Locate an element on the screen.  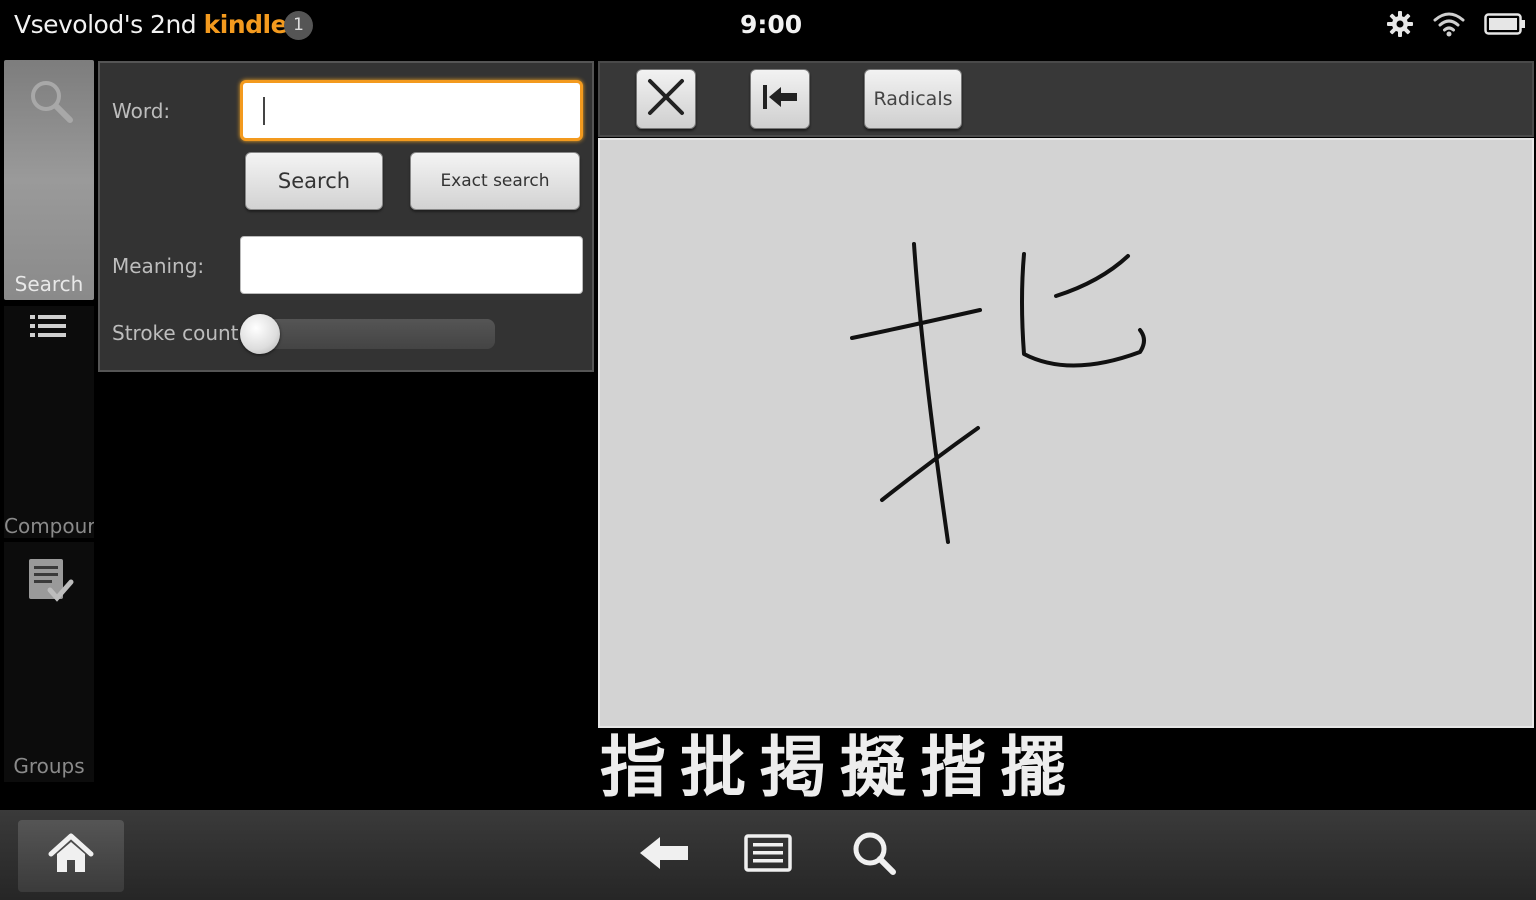
clock: 9:00 is located at coordinates (771, 24).